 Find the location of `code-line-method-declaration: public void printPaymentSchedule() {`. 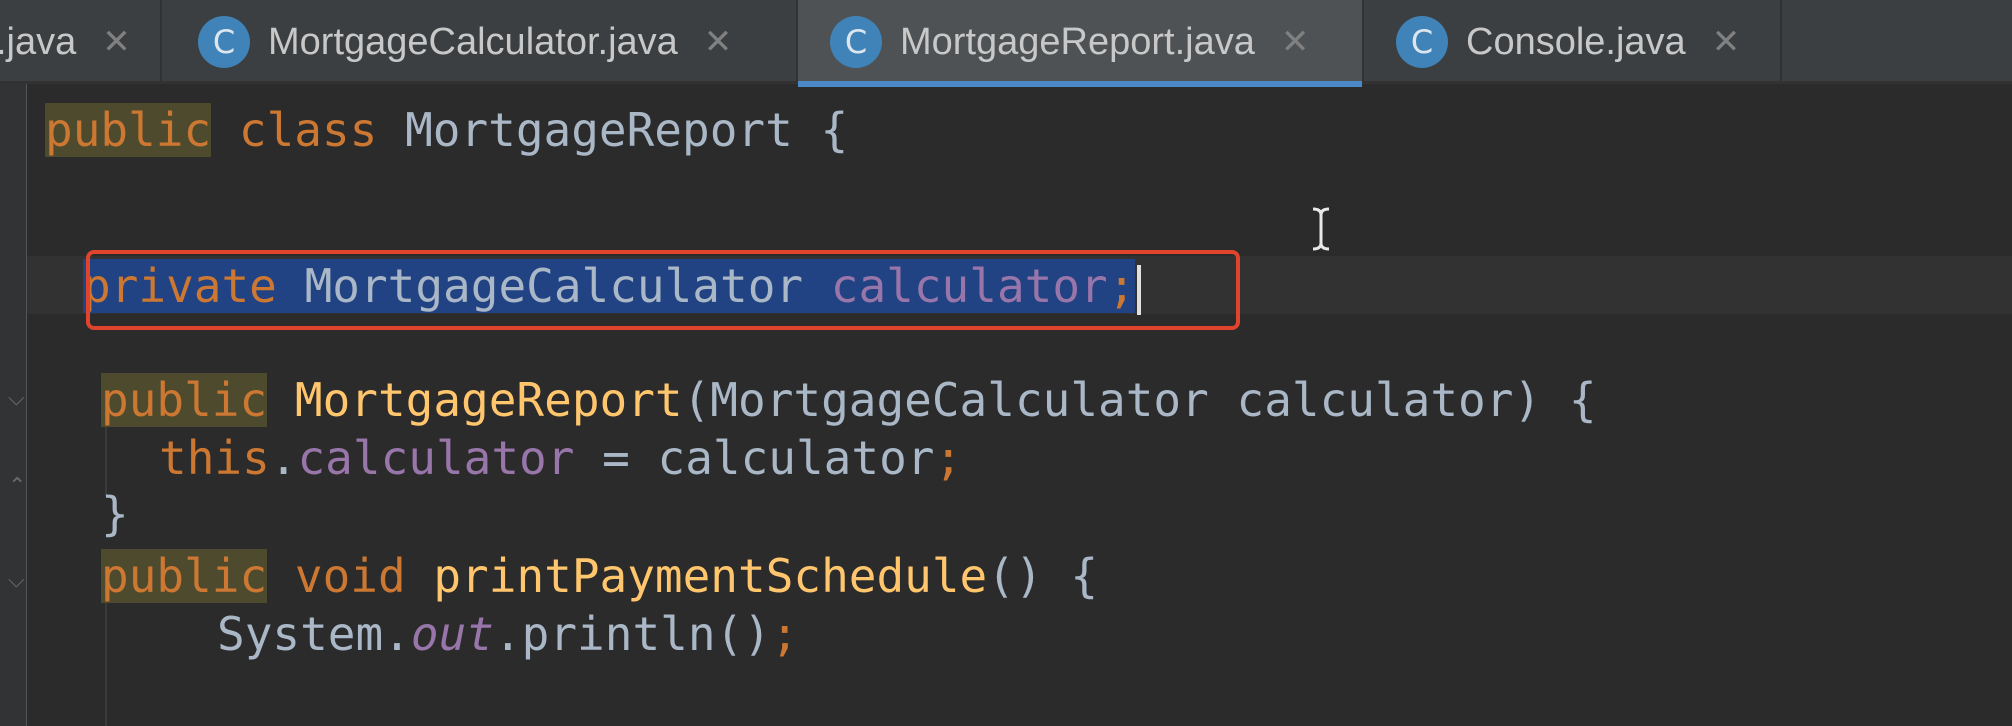

code-line-method-declaration: public void printPaymentSchedule() { is located at coordinates (599, 576).